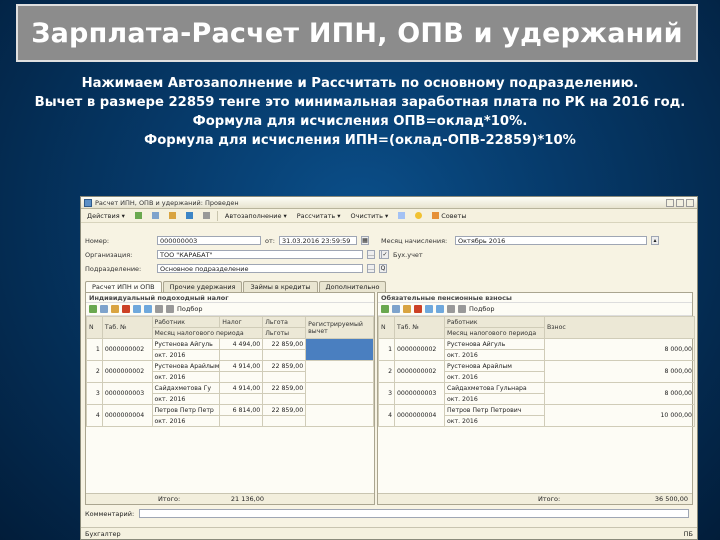 The height and width of the screenshot is (540, 720). Describe the element at coordinates (123, 286) in the screenshot. I see `tab-ipn-opv: Расчет ИПН и ОПВ` at that location.